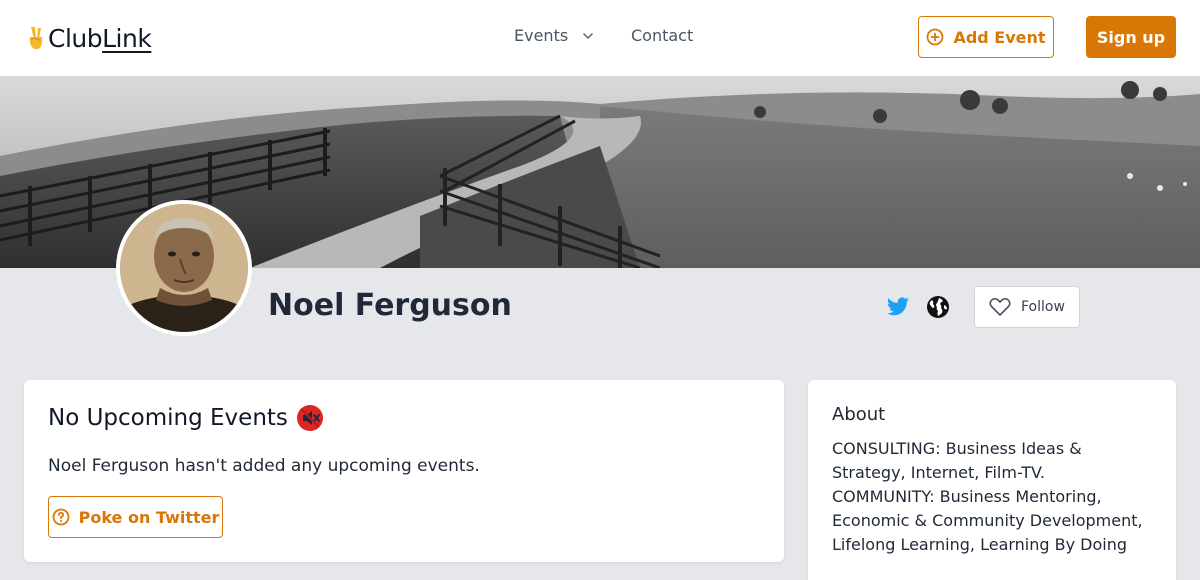  I want to click on muted-speaker-icon, so click(309, 418).